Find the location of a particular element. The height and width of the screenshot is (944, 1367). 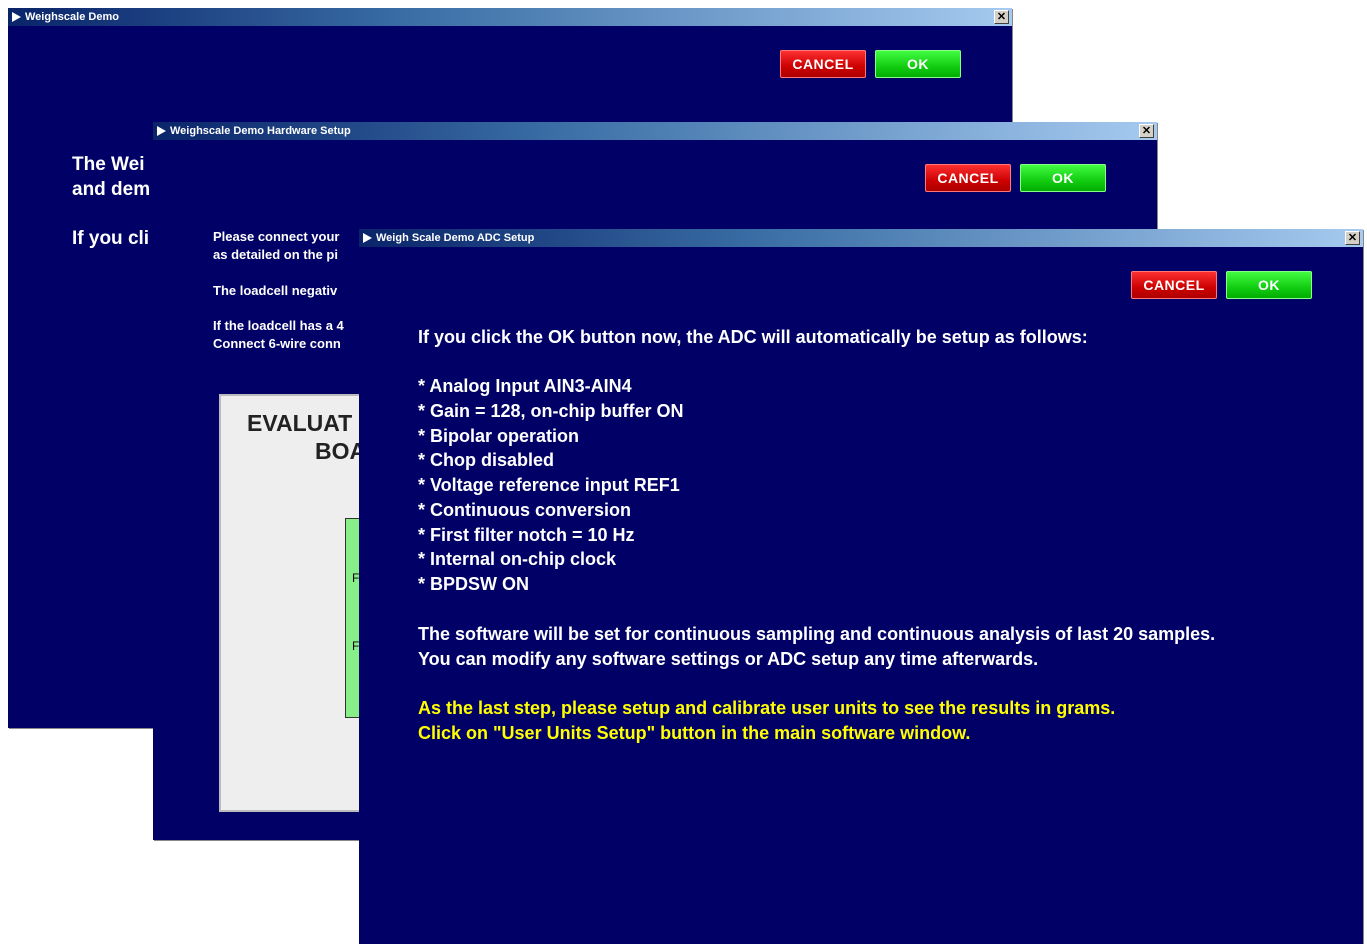

negative-text: The loadcell negativ is located at coordinates (275, 290).